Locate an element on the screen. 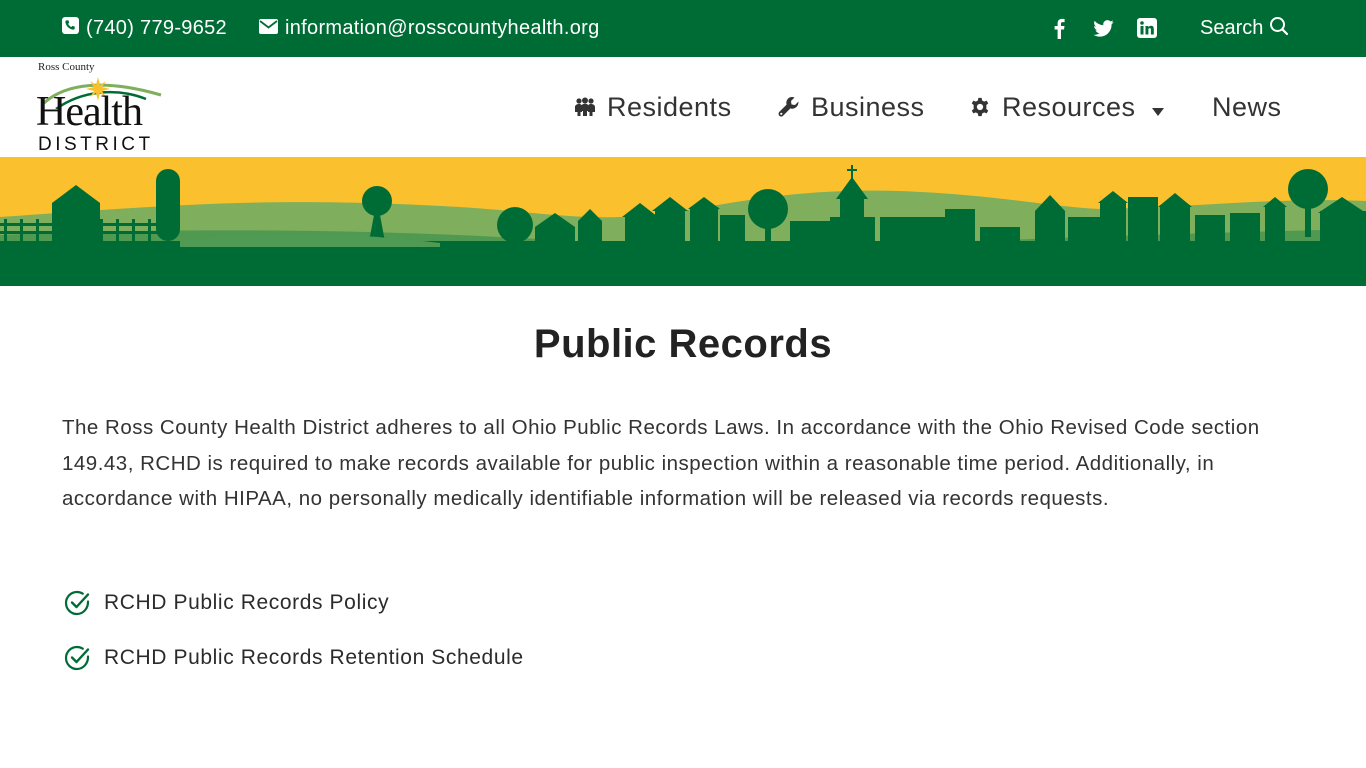  nav-business: Business is located at coordinates (851, 107).